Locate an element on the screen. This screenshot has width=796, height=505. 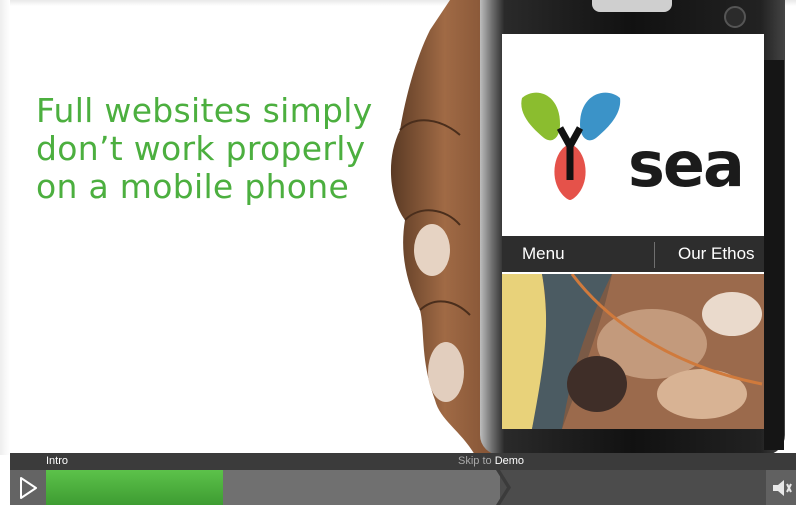
nav-divider is located at coordinates (654, 255).